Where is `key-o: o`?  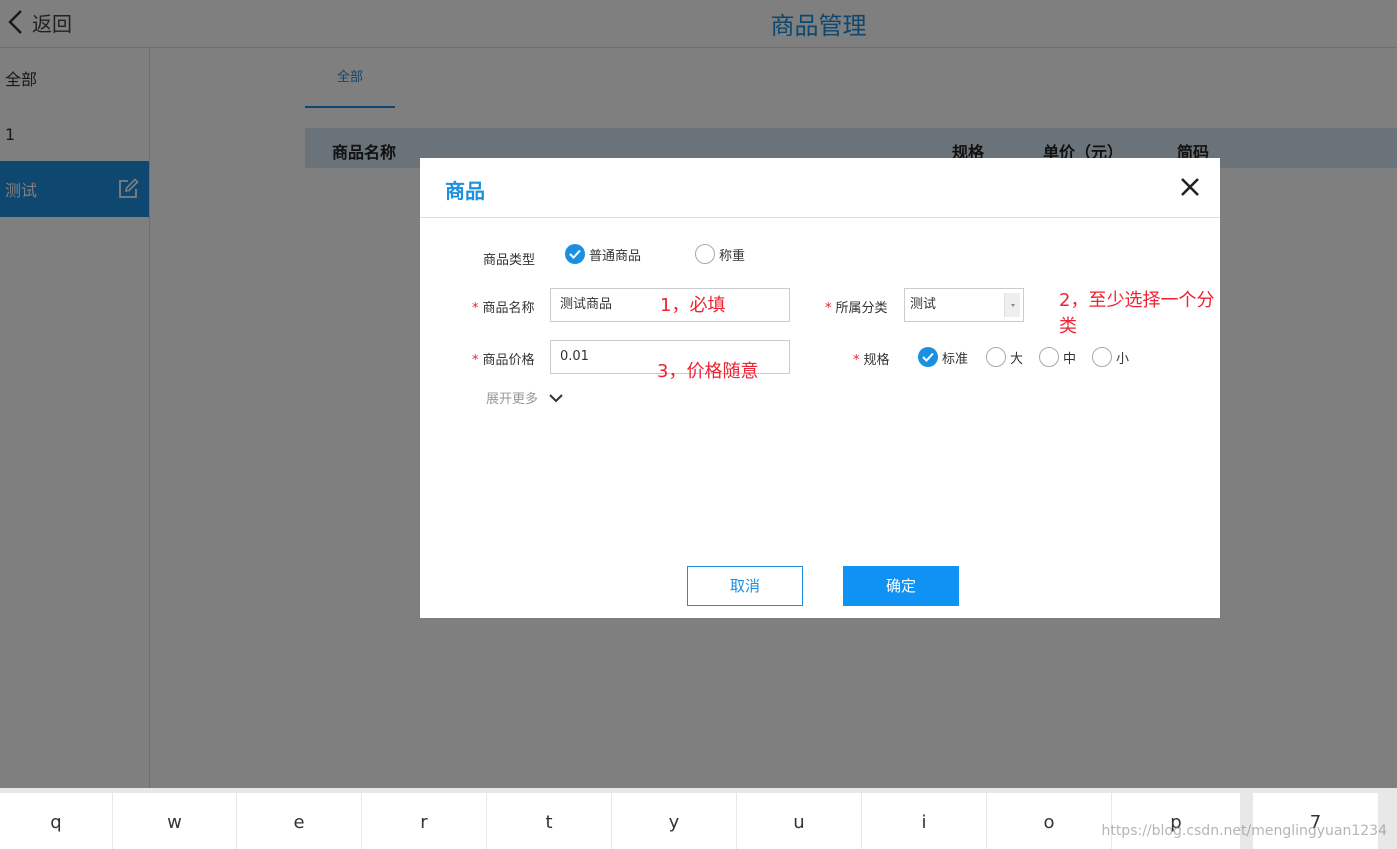
key-o: o is located at coordinates (1049, 821).